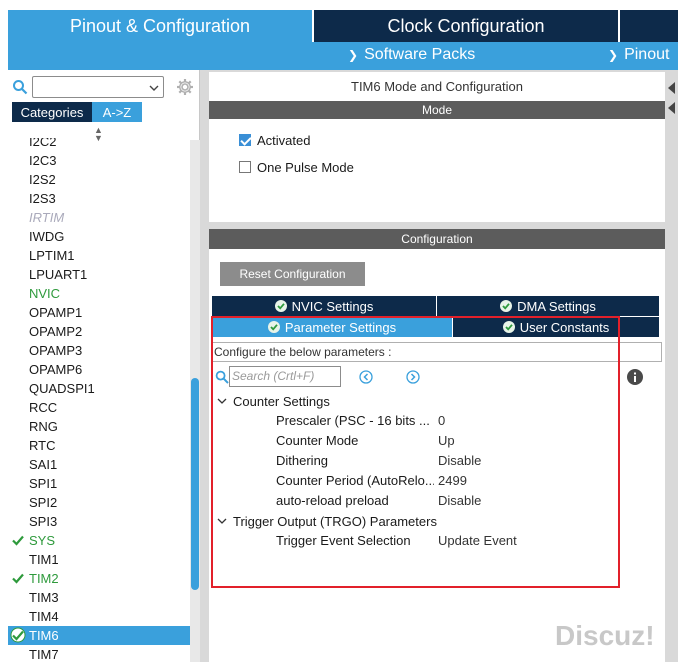 The image size is (678, 662). I want to click on tab-parameter-settings: Parameter Settings, so click(332, 327).